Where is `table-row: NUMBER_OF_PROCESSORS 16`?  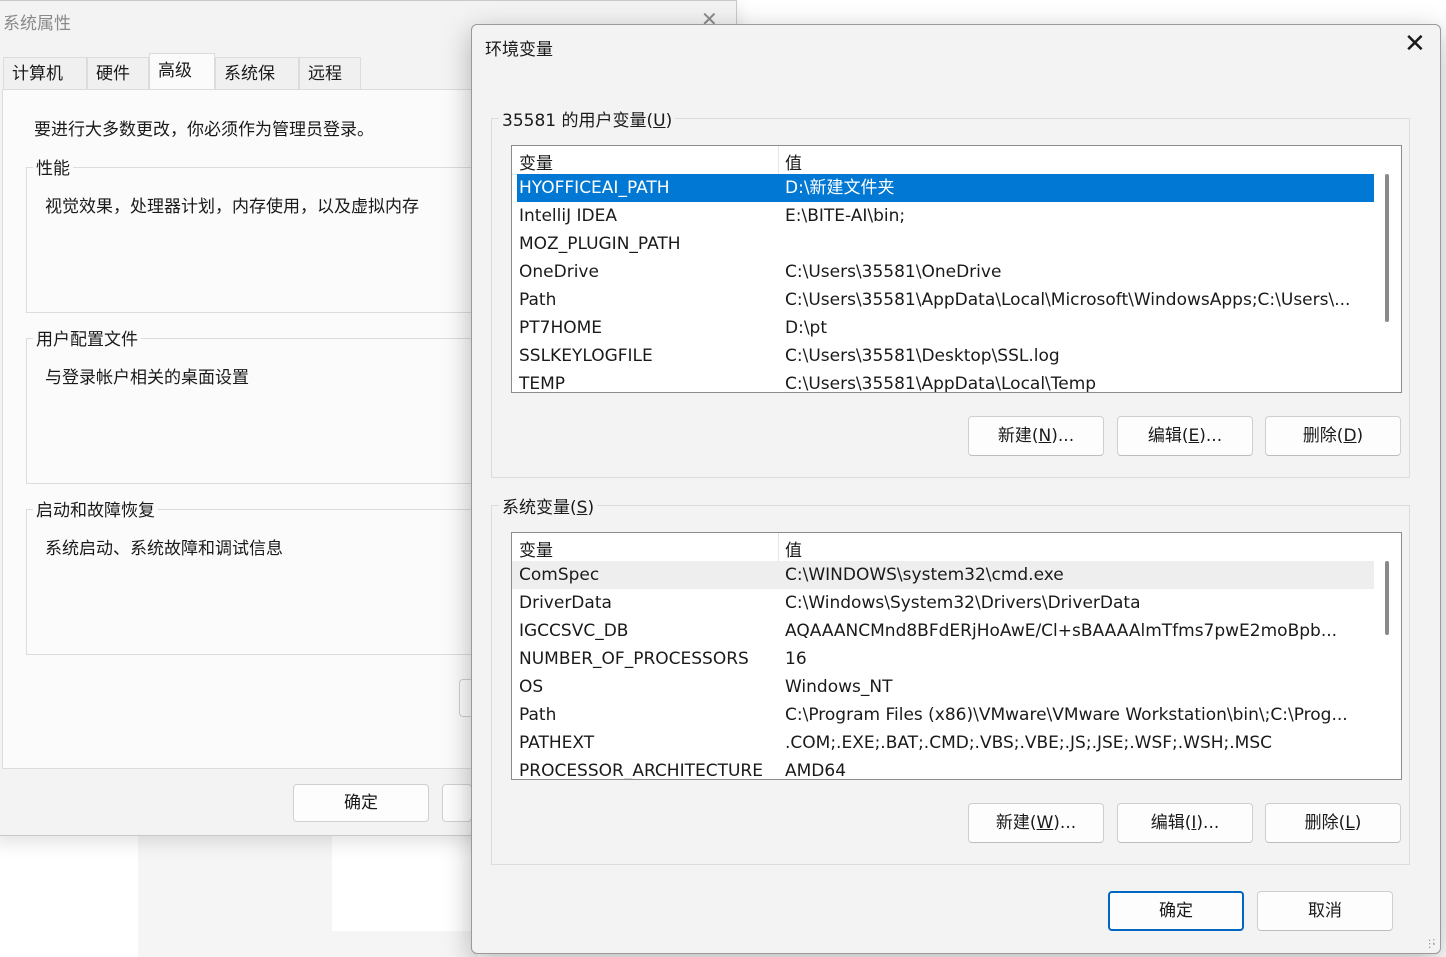 table-row: NUMBER_OF_PROCESSORS 16 is located at coordinates (943, 659).